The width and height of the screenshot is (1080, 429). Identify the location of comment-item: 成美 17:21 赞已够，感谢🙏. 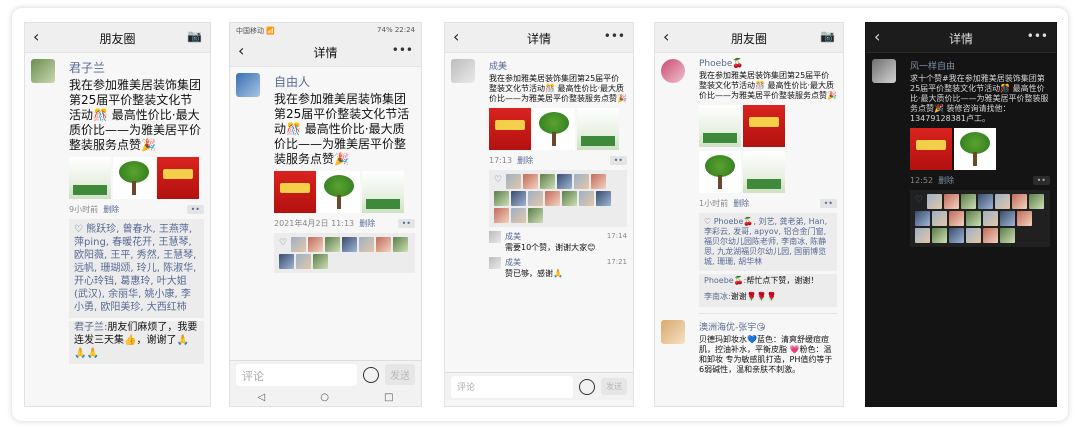
(539, 266).